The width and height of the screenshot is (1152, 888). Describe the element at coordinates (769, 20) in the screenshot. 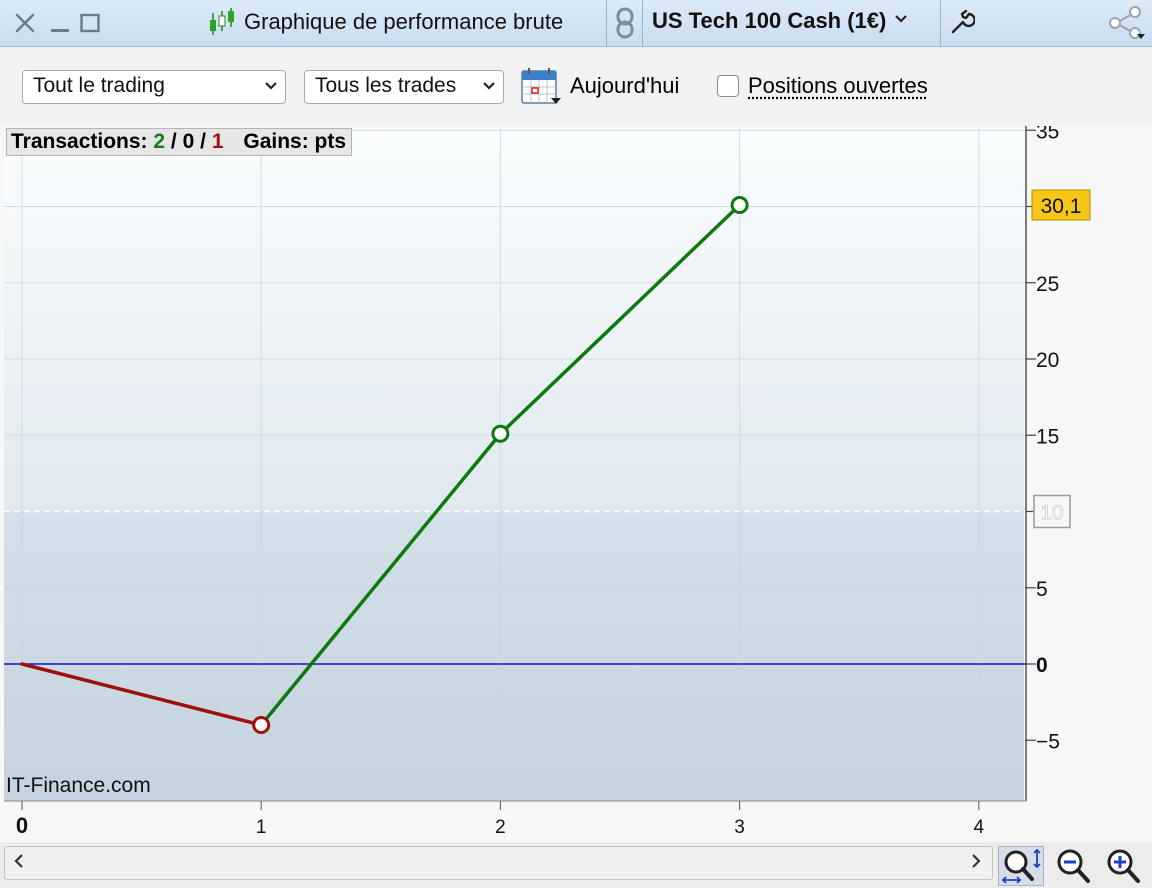

I see `instrument-label: US Tech 100 Cash (1€)` at that location.